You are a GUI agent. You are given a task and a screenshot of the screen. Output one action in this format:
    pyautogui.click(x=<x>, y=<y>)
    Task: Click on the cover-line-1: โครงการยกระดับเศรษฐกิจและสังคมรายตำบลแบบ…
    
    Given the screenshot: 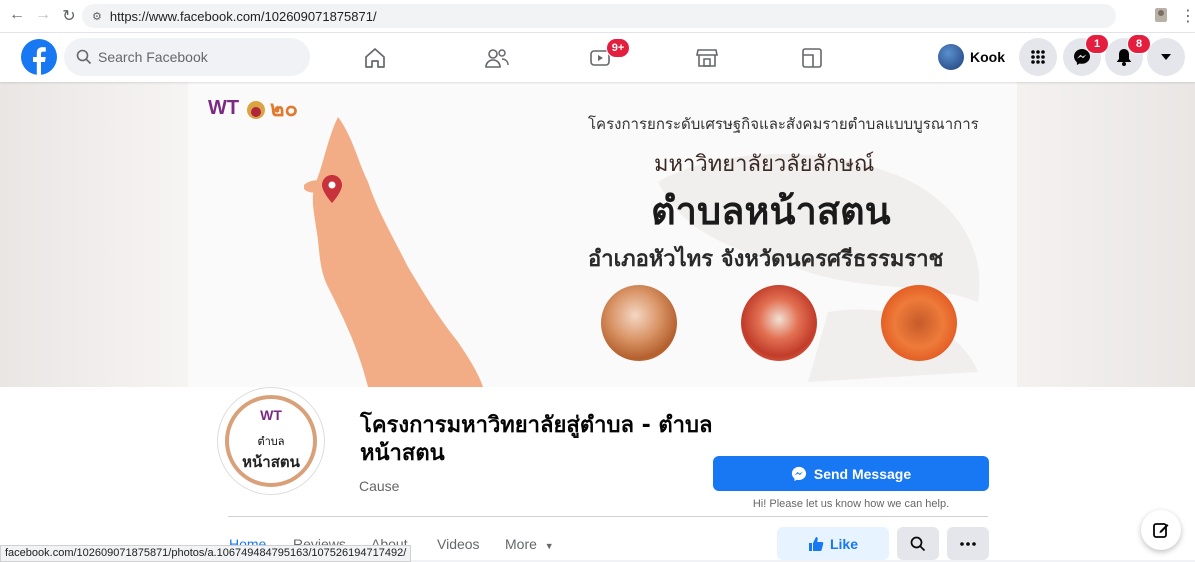 What is the action you would take?
    pyautogui.click(x=783, y=124)
    